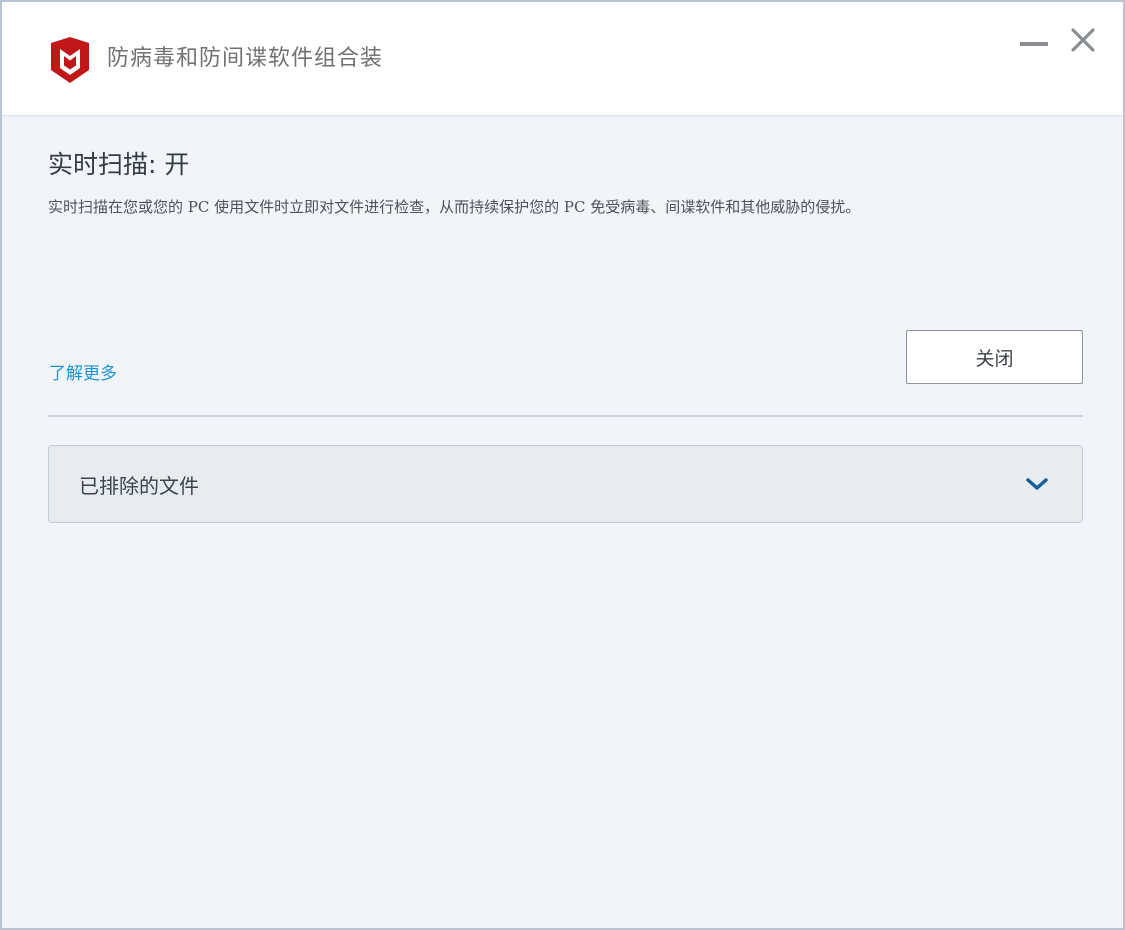 This screenshot has width=1125, height=930. I want to click on mcafee-logo-icon, so click(70, 60).